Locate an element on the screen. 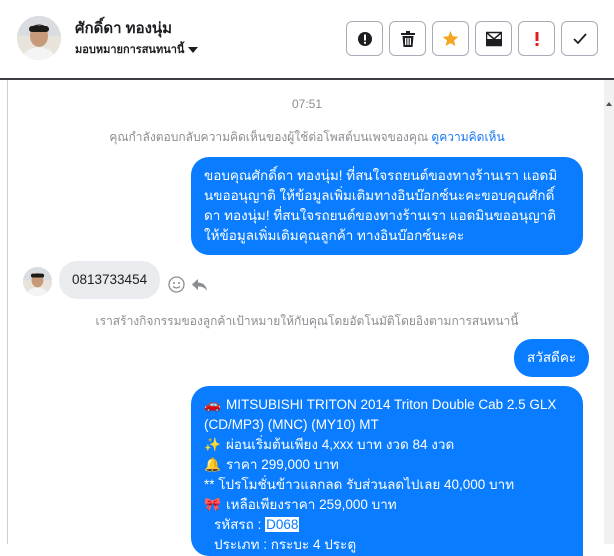  envelope-icon is located at coordinates (493, 38).